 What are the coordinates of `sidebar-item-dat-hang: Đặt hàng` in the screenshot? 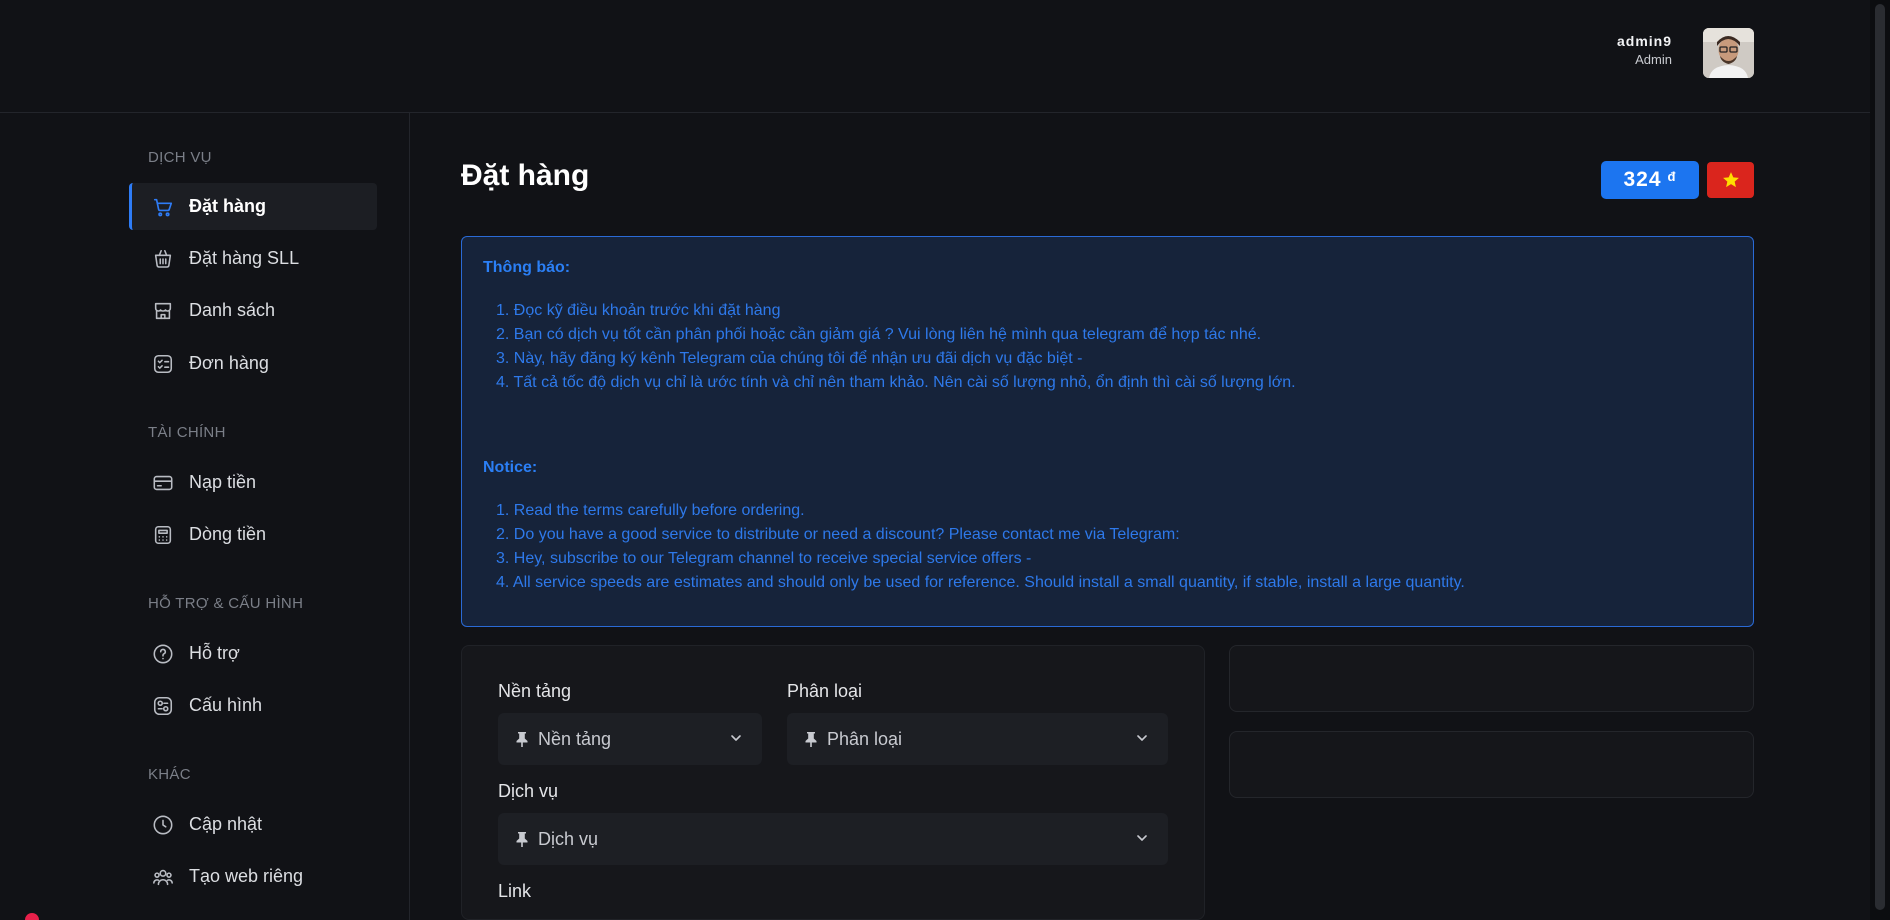 It's located at (253, 206).